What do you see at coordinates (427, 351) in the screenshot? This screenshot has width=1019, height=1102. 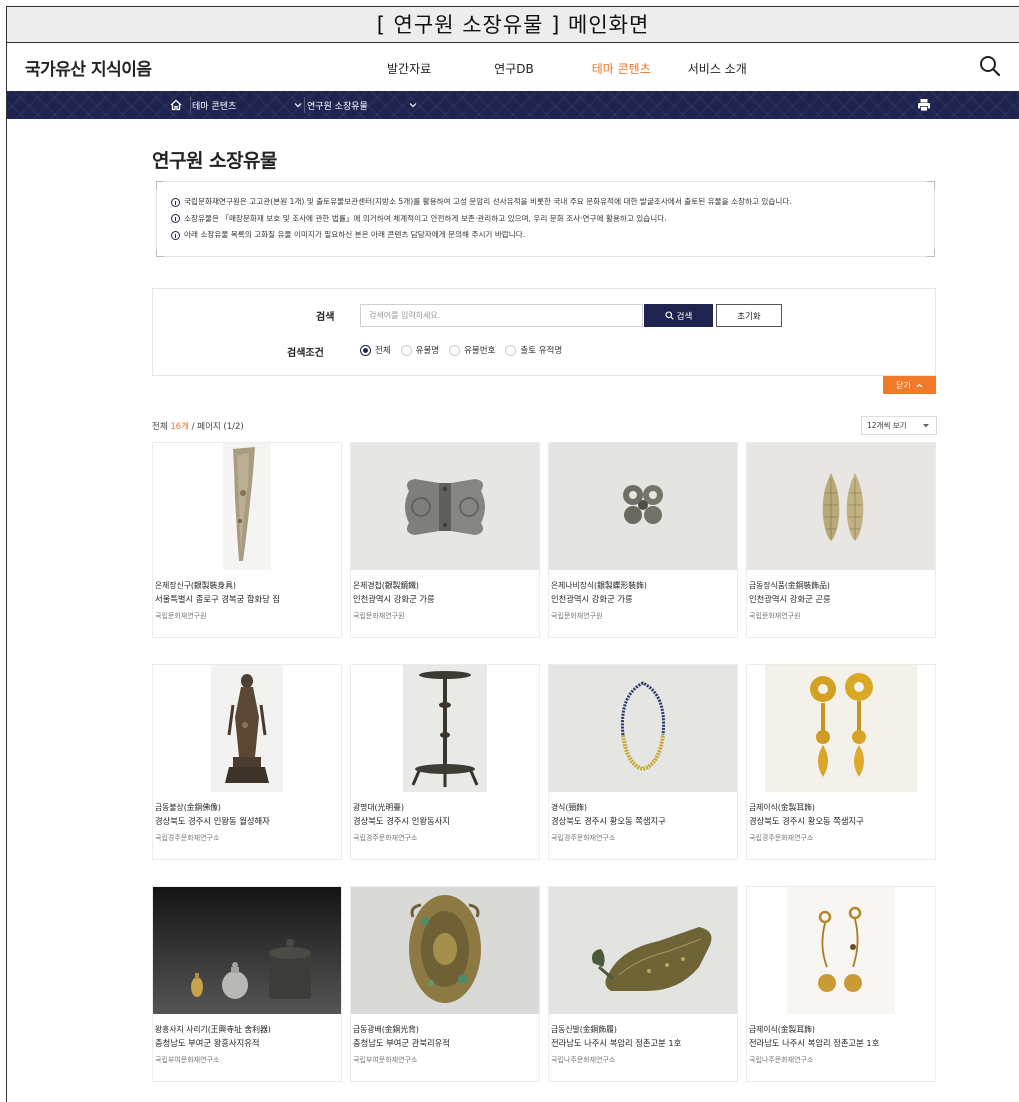 I see `radio-label: 유물명` at bounding box center [427, 351].